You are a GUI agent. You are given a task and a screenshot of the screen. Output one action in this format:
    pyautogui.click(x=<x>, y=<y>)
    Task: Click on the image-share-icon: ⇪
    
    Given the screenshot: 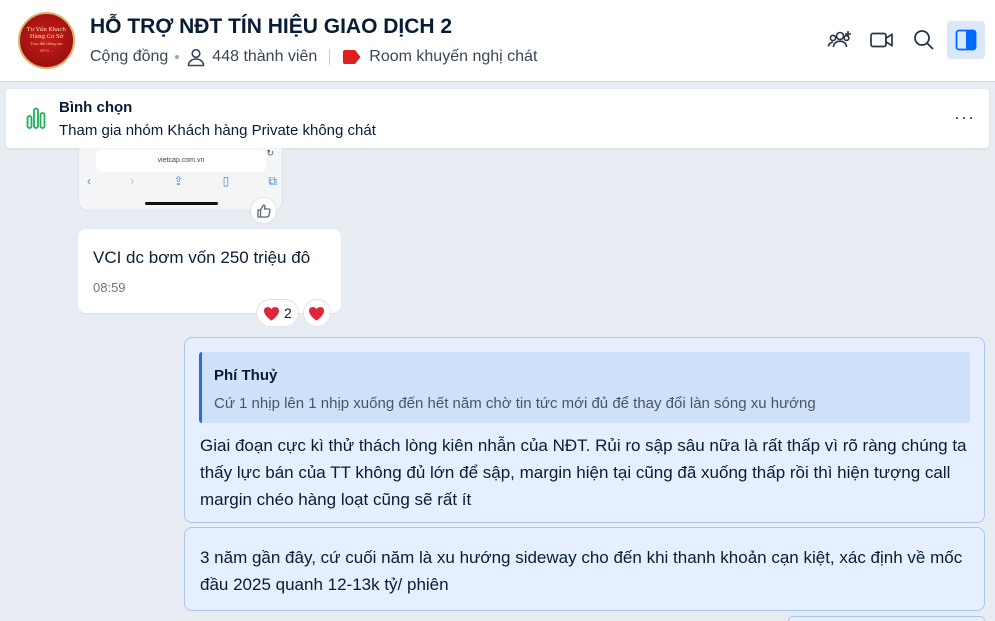 What is the action you would take?
    pyautogui.click(x=178, y=181)
    